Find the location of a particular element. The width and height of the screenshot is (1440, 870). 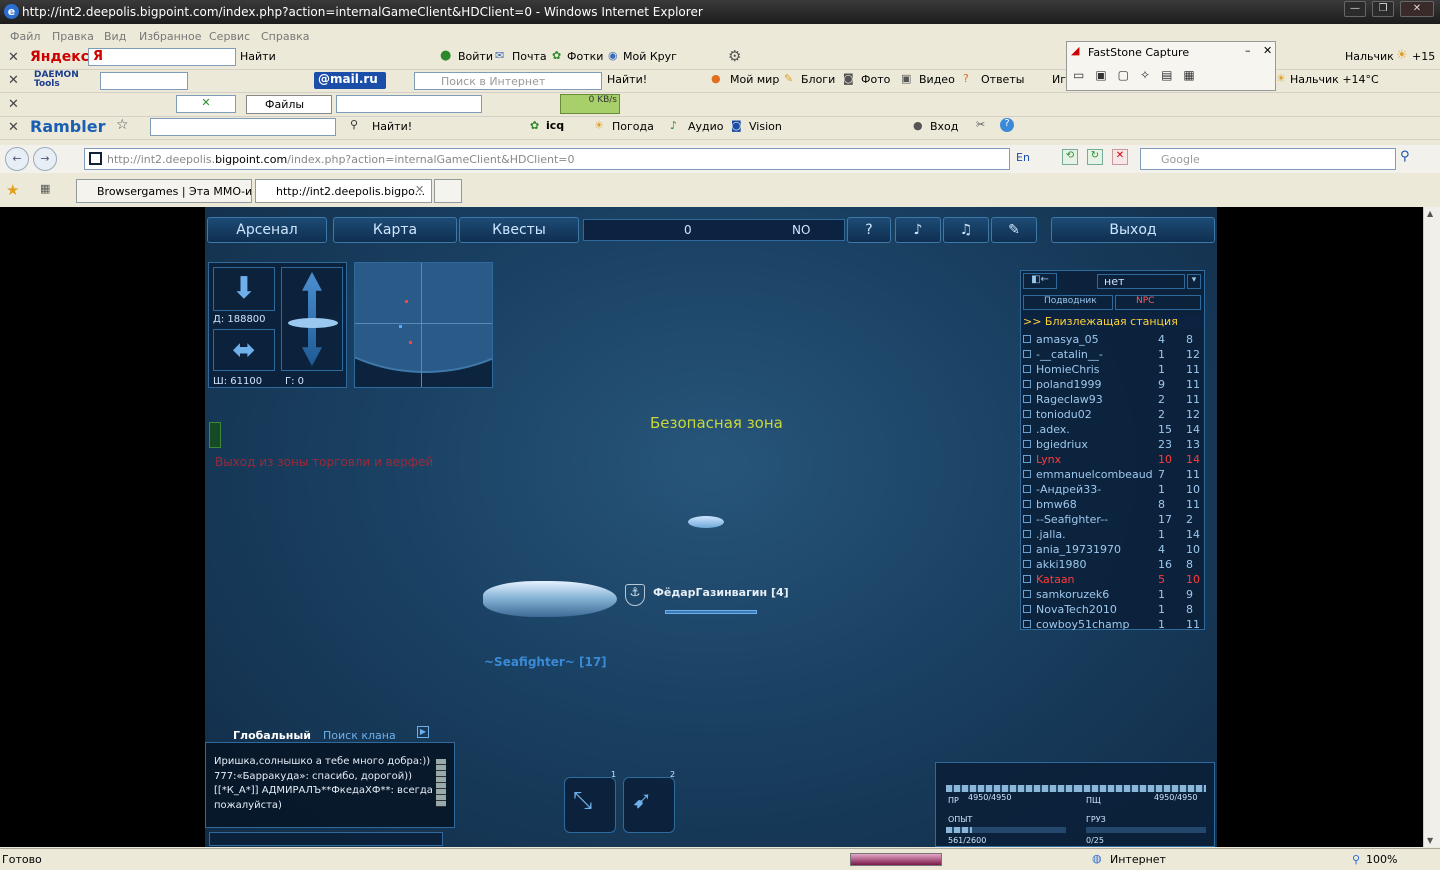

files-dropdown: Файлы is located at coordinates (289, 104).